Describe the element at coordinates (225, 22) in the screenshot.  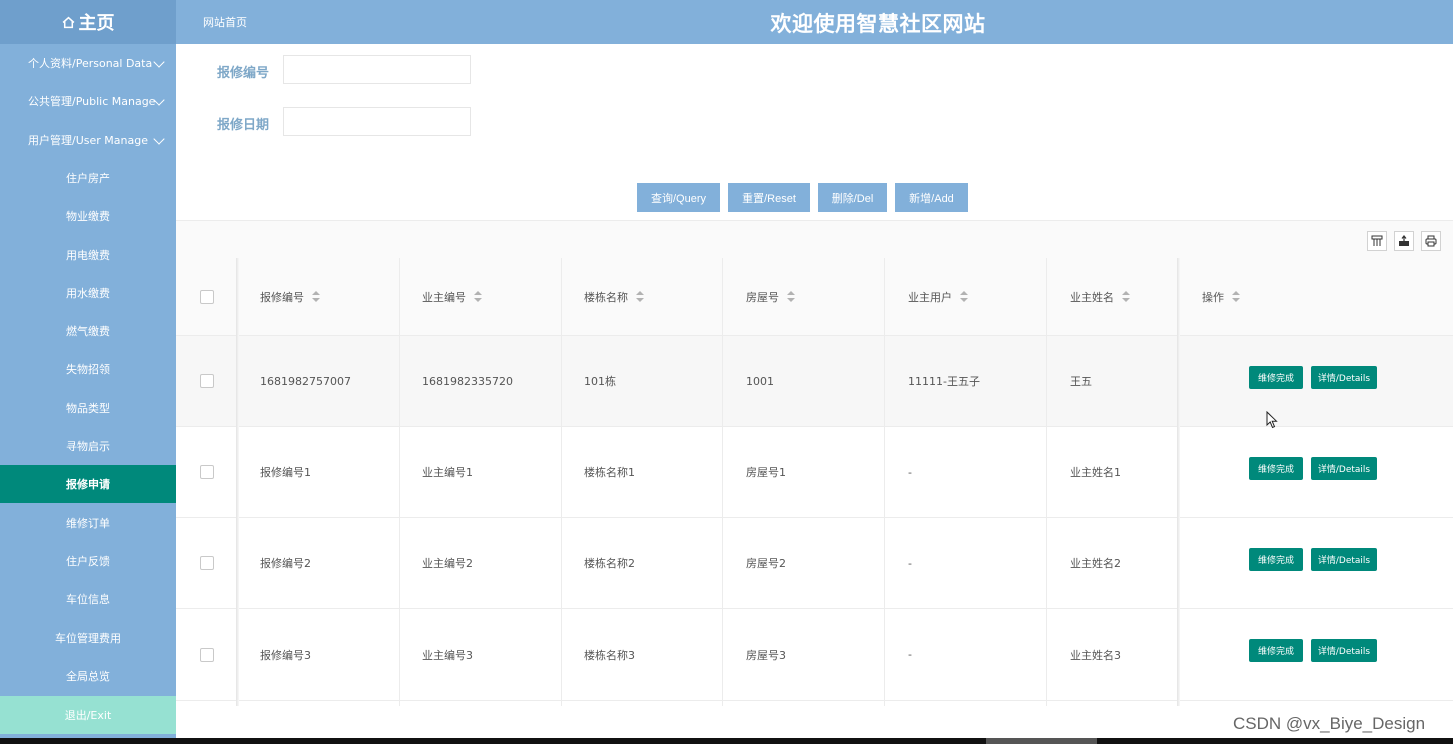
I see `breadcrumb: 网站首页` at that location.